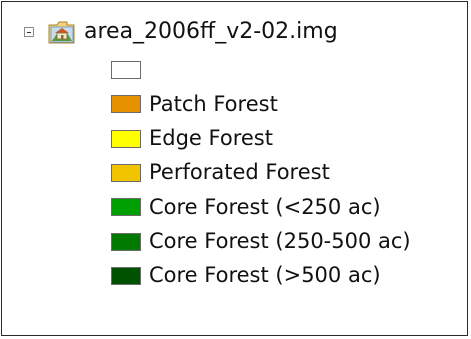 Image resolution: width=471 pixels, height=339 pixels. Describe the element at coordinates (29, 32) in the screenshot. I see `collapse-minus-icon` at that location.